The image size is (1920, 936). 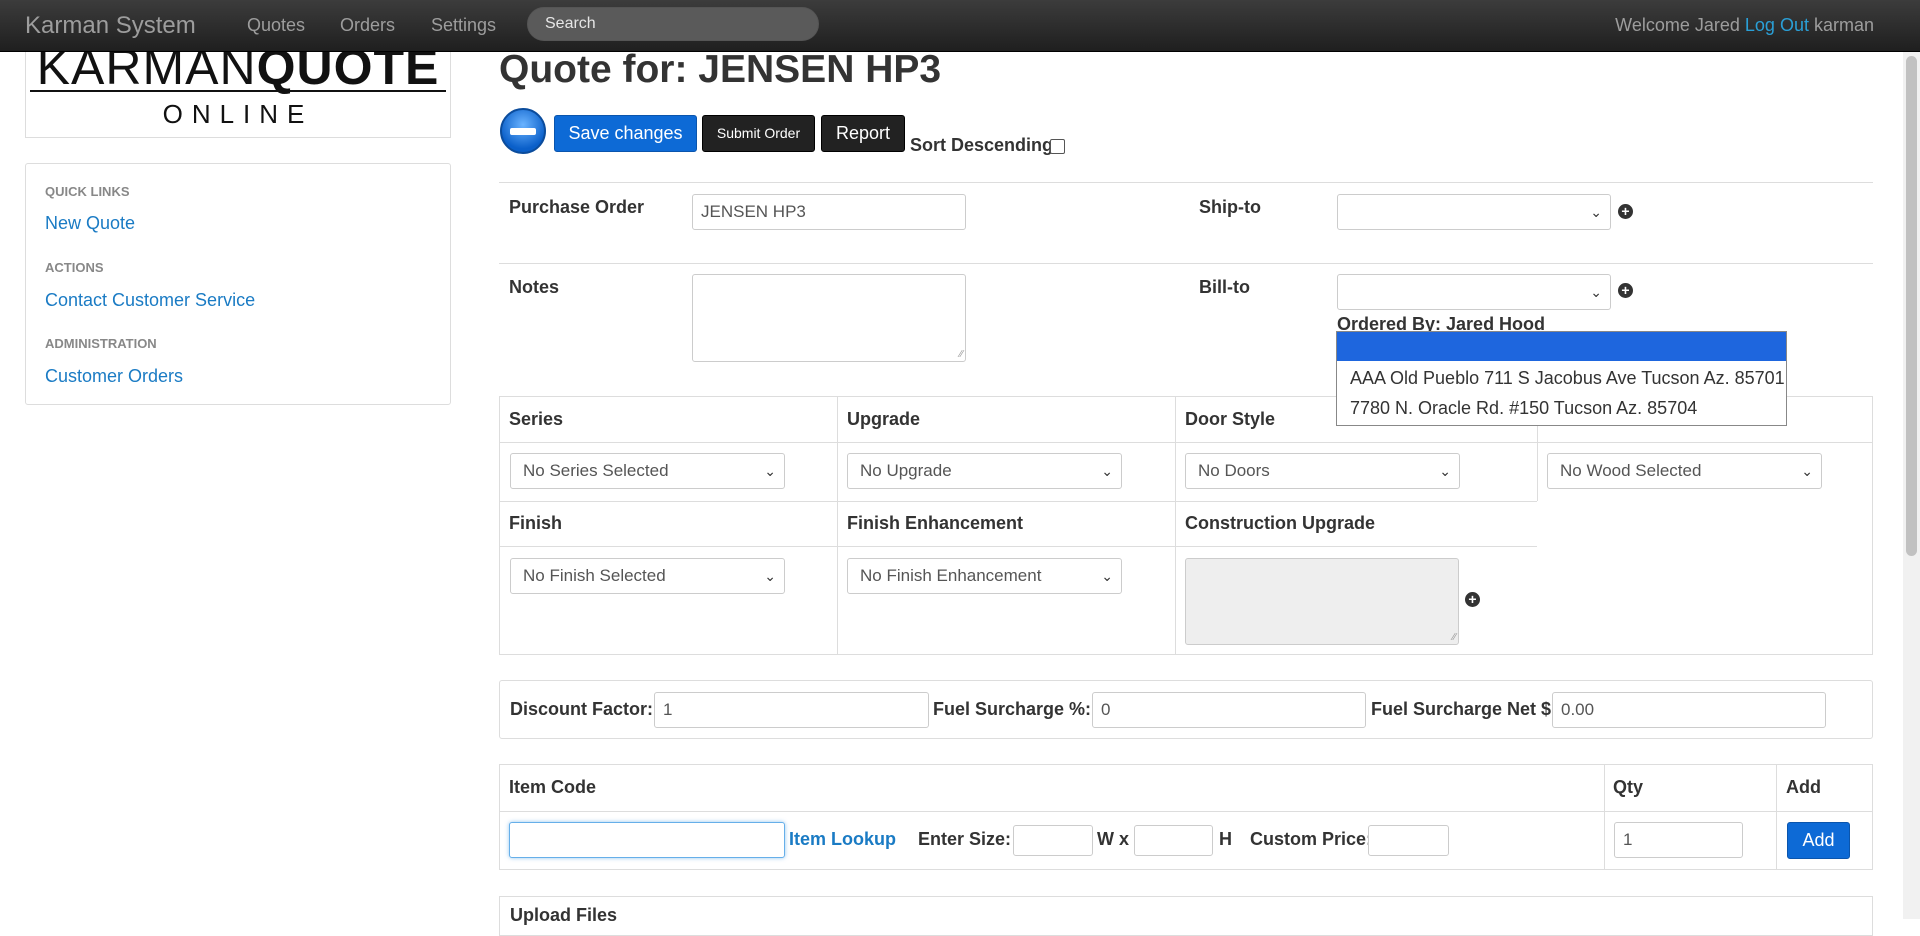 What do you see at coordinates (536, 419) in the screenshot?
I see `series-label: Series` at bounding box center [536, 419].